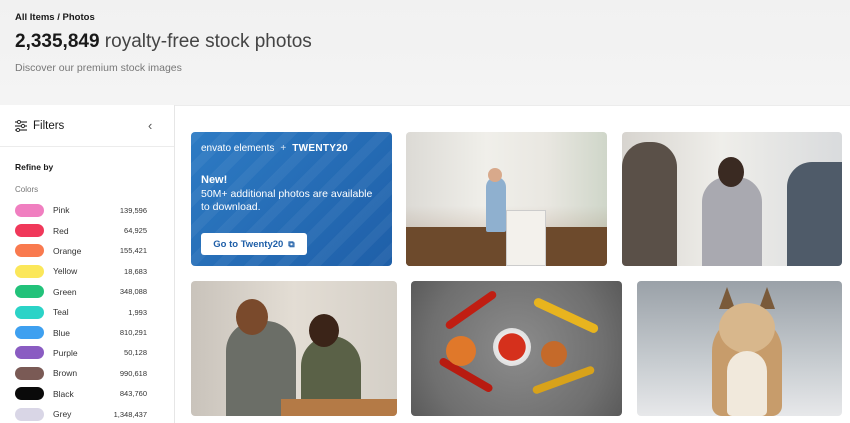 Image resolution: width=850 pixels, height=423 pixels. Describe the element at coordinates (153, 125) in the screenshot. I see `chevron-left-icon: ‹` at that location.